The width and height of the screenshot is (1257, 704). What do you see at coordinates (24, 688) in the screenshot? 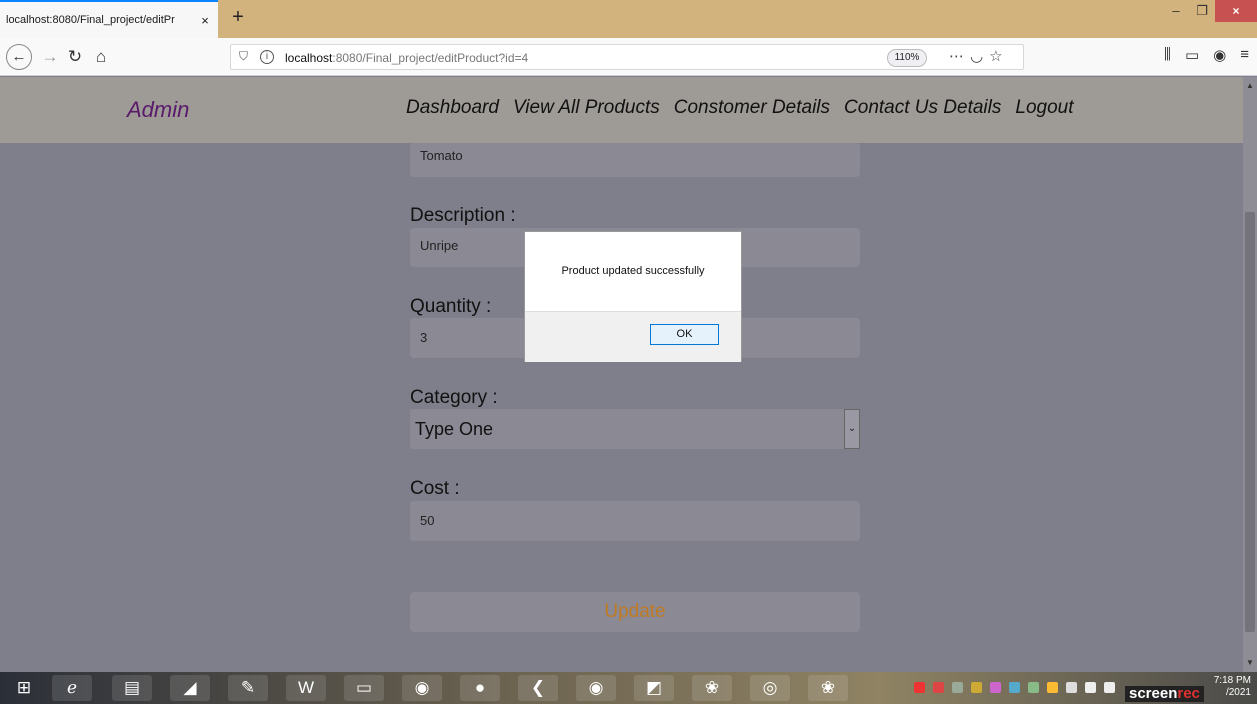
I see `windows-start-icon: ⊞` at bounding box center [24, 688].